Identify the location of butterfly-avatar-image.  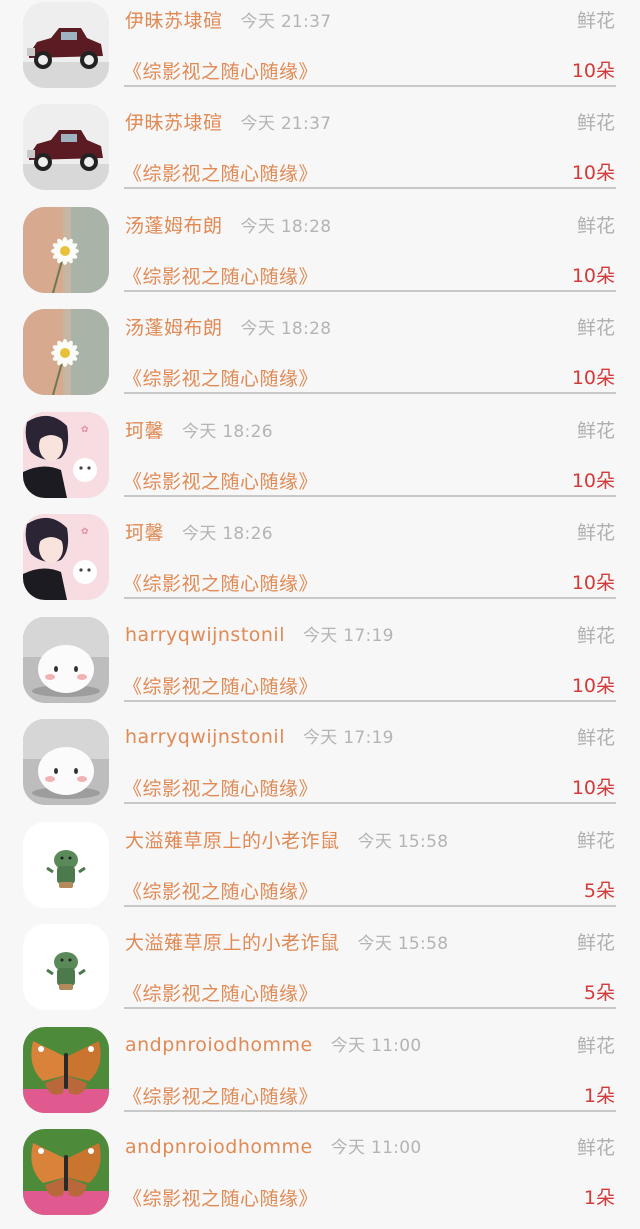
(66, 1070).